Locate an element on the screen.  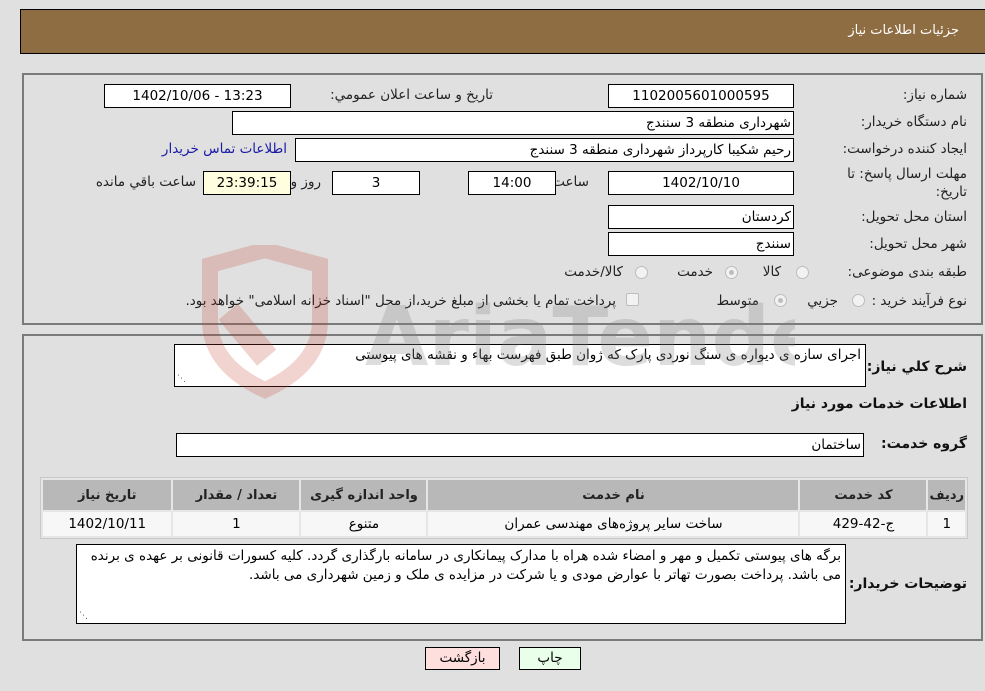
process-medium-label: متوسط is located at coordinates (737, 301).